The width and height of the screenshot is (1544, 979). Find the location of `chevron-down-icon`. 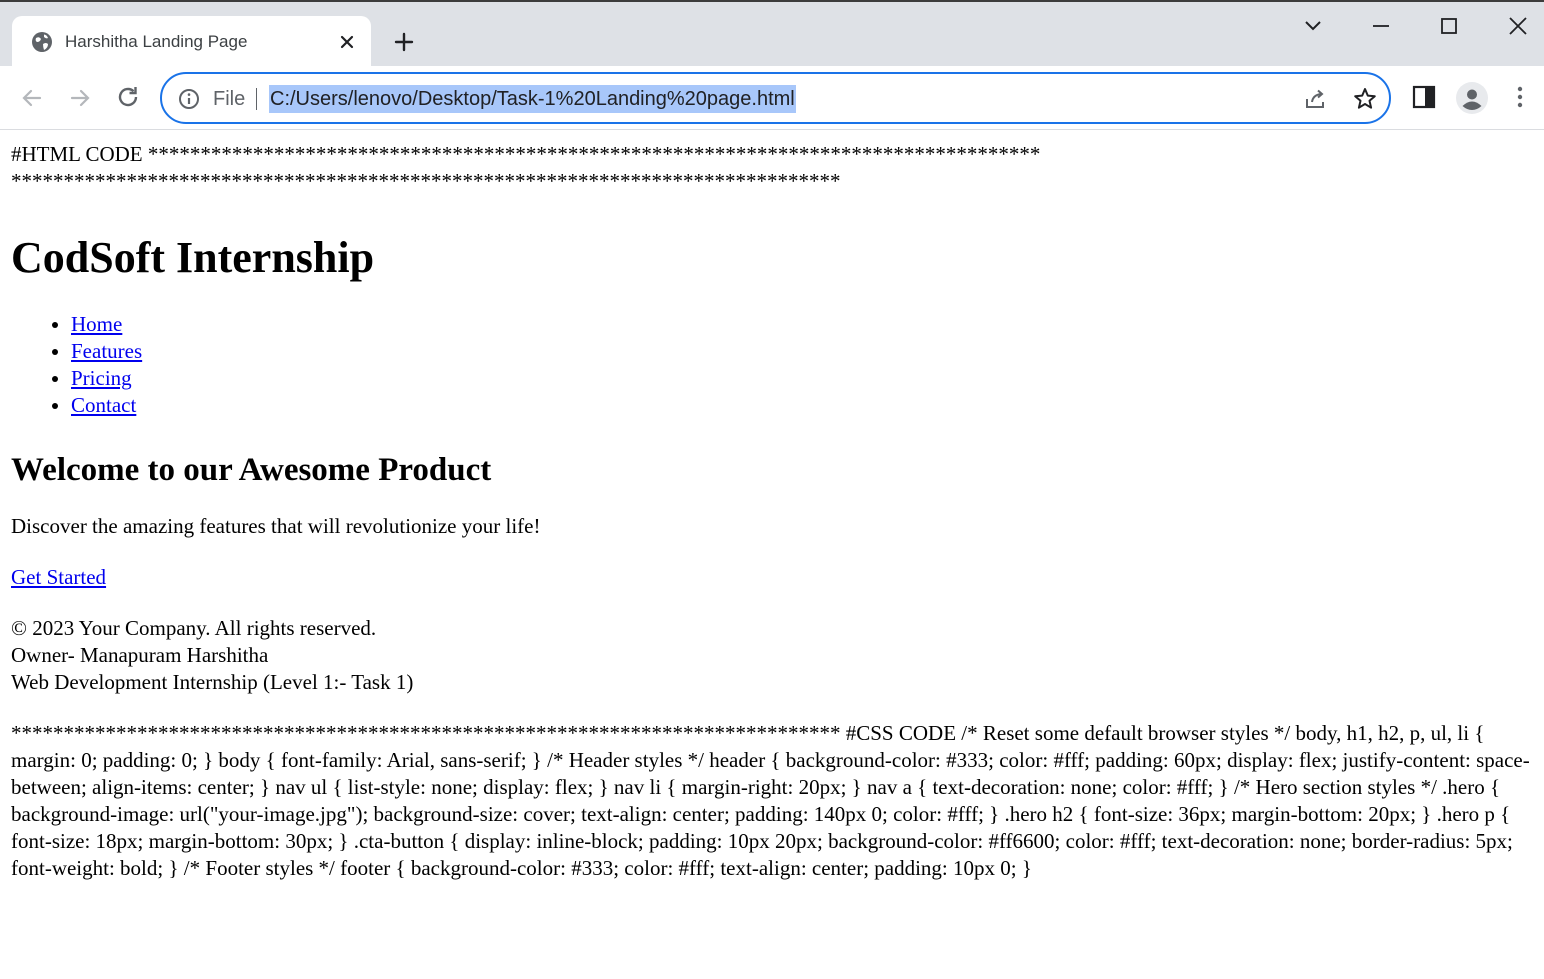

chevron-down-icon is located at coordinates (1313, 26).